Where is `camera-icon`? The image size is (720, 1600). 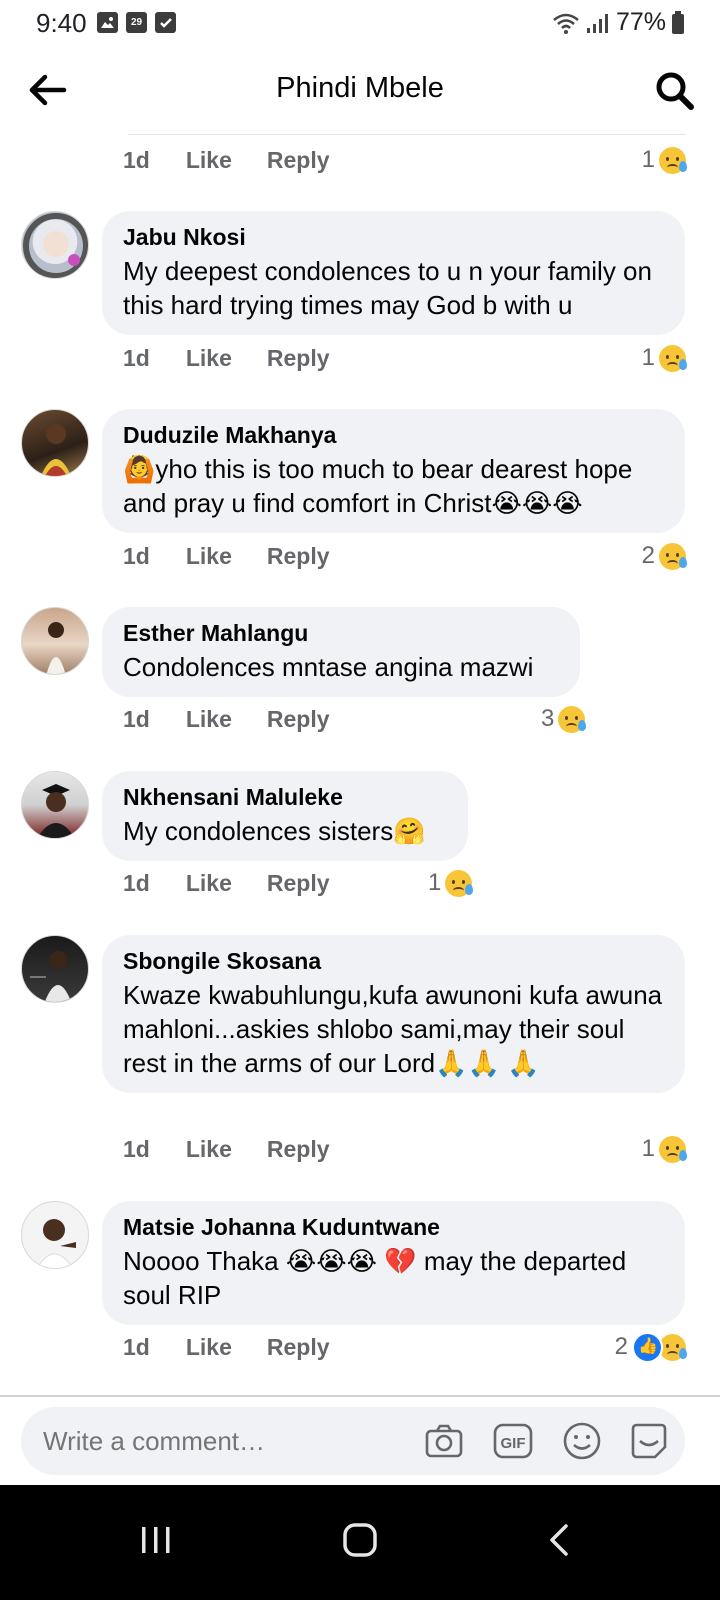 camera-icon is located at coordinates (444, 1441).